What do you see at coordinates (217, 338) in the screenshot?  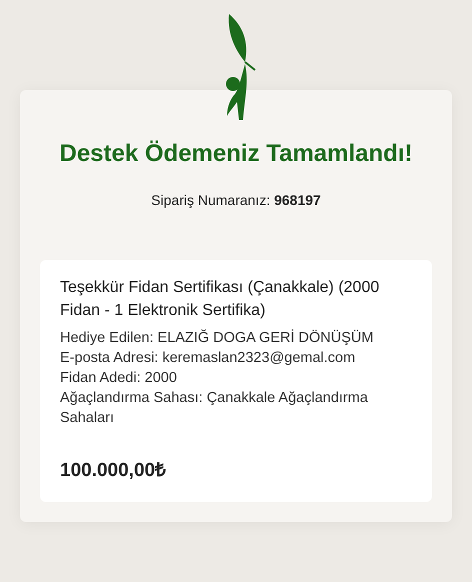 I see `order-detail: Hediye Edilen: ELAZIĞ DOGA GERİ DÖNÜŞÜM` at bounding box center [217, 338].